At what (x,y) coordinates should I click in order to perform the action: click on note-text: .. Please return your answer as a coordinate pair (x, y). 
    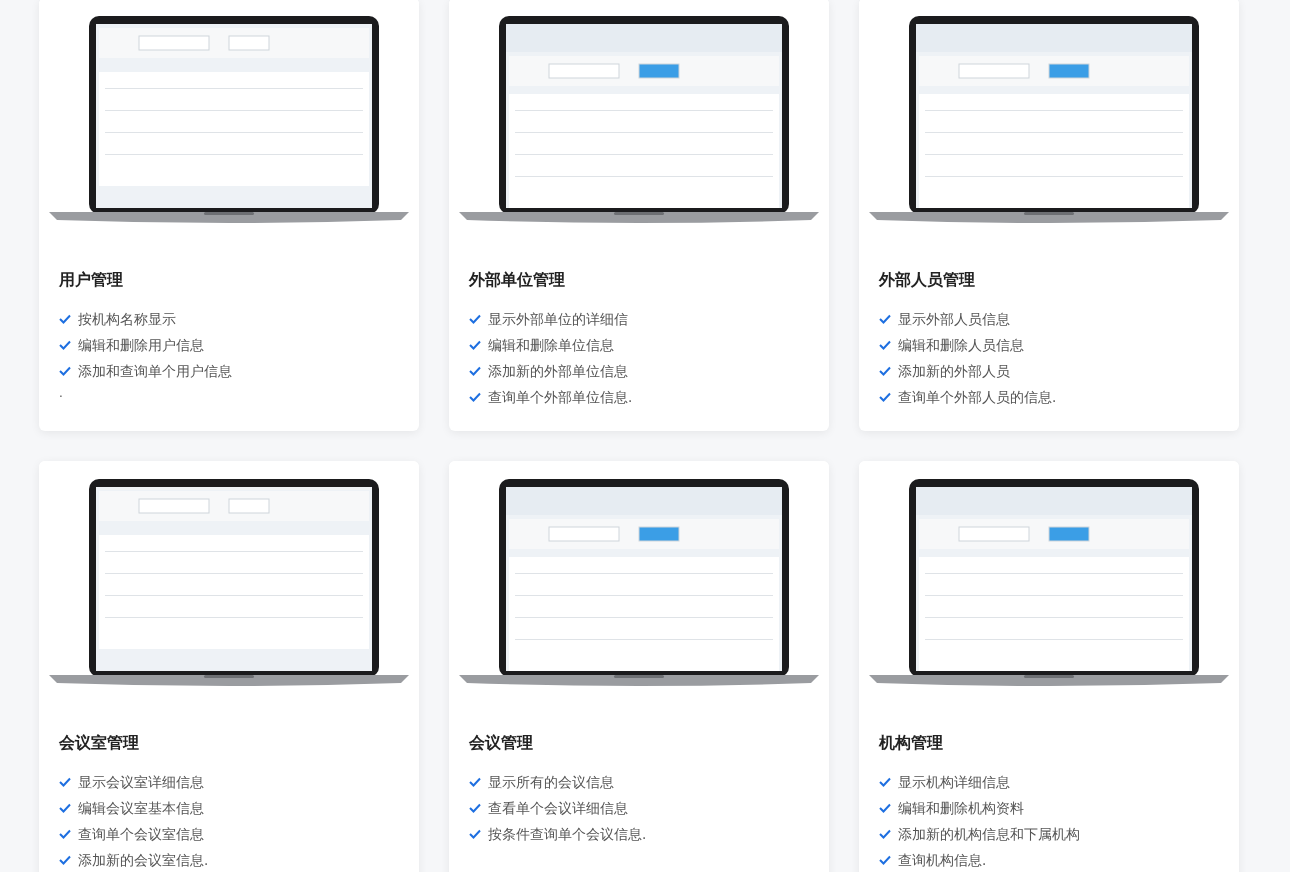
    Looking at the image, I should click on (61, 393).